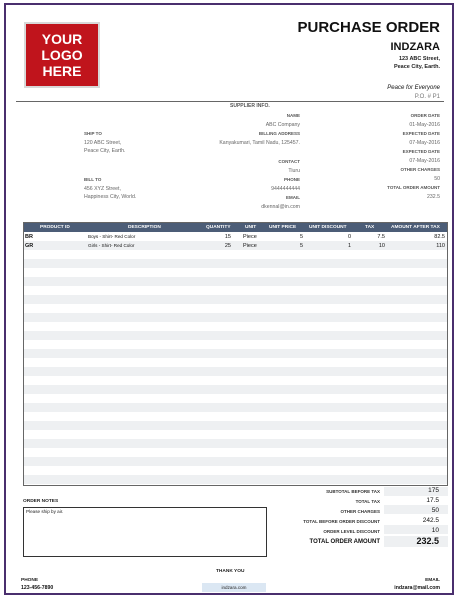 The width and height of the screenshot is (460, 601). Describe the element at coordinates (424, 161) in the screenshot. I see `expected-date-2: 07-May-2016` at that location.